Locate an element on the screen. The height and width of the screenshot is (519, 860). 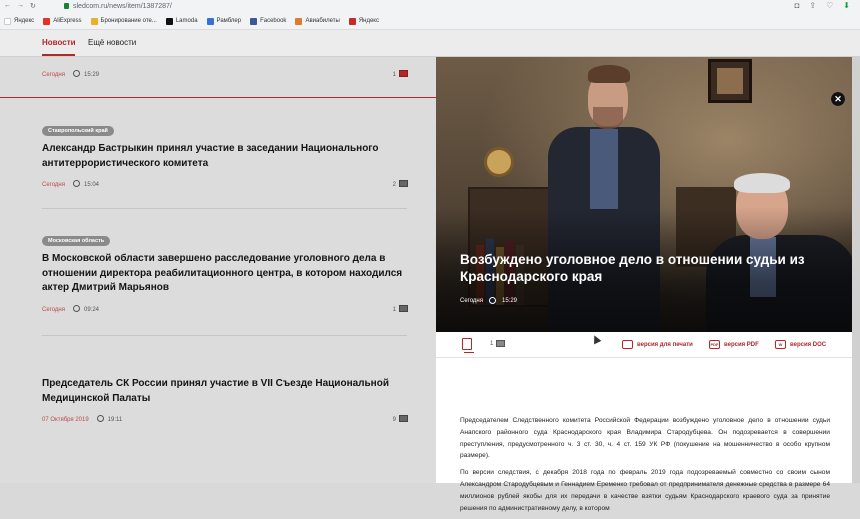
pdf-version-button: PDF версия PDF is located at coordinates (734, 344).